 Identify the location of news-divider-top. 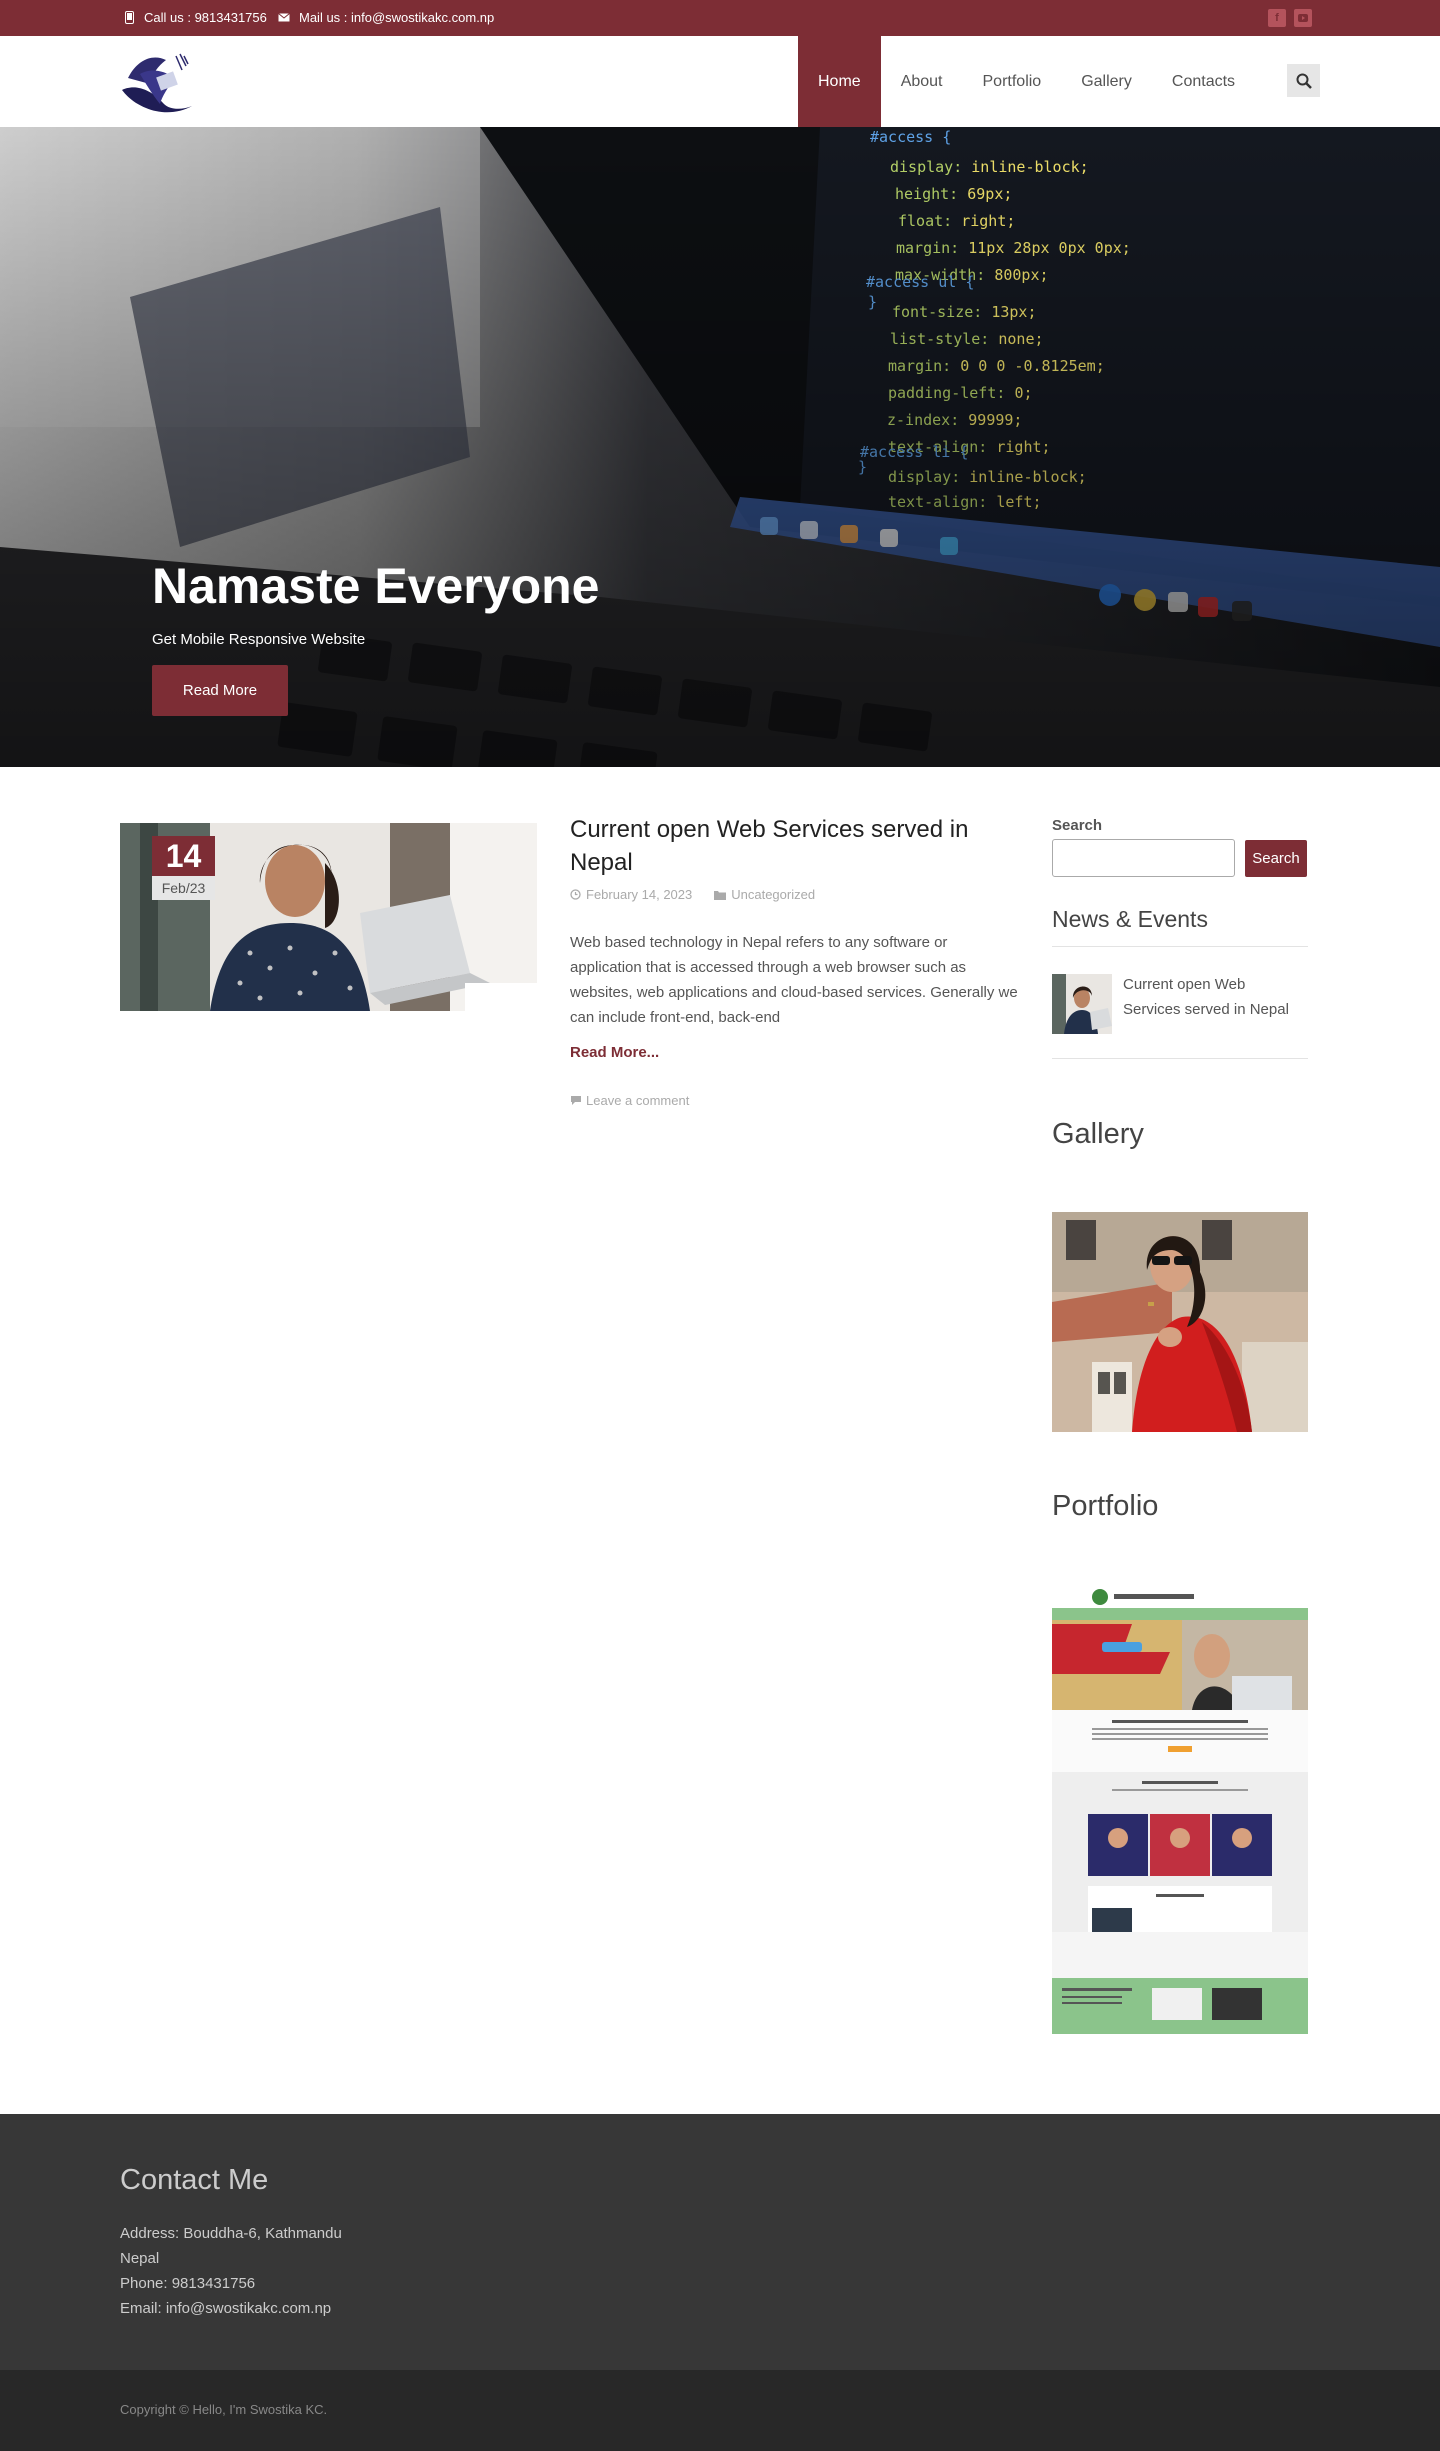
(1180, 946).